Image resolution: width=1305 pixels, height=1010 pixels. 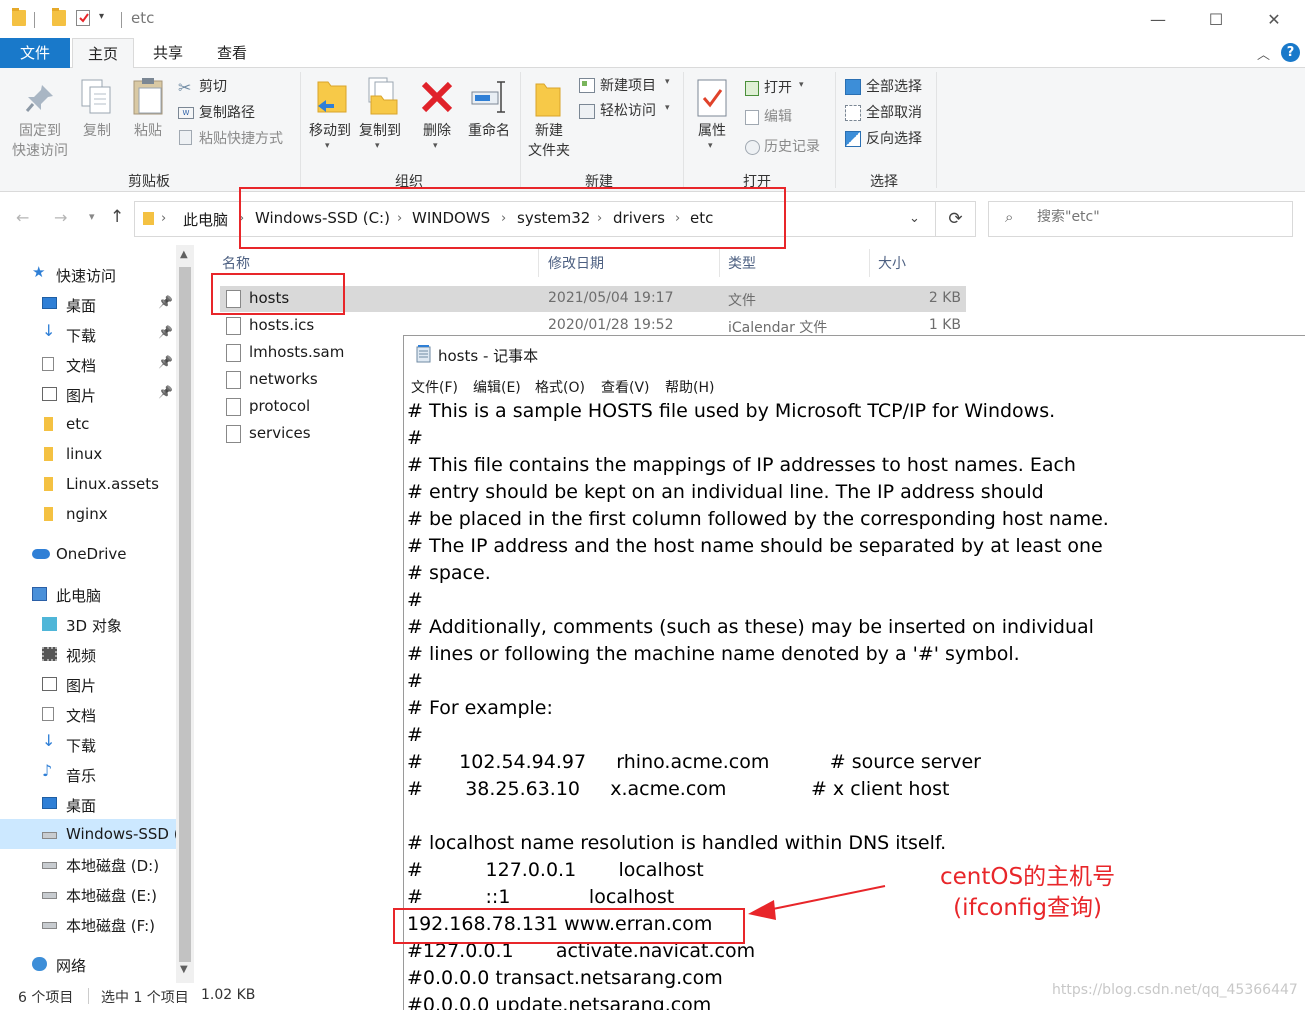 What do you see at coordinates (90, 834) in the screenshot?
I see `nav-item: Windows-SSD (` at bounding box center [90, 834].